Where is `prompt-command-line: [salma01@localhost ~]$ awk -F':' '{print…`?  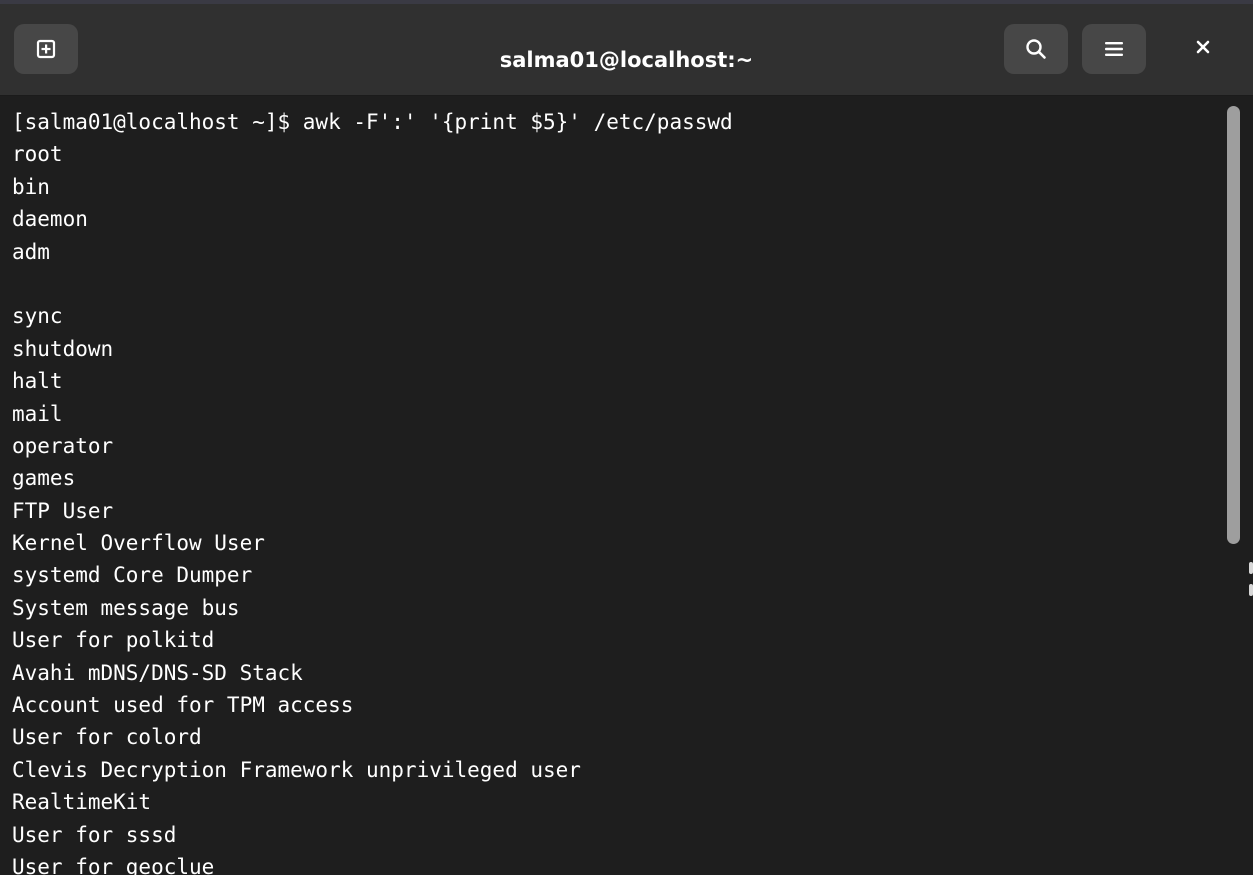 prompt-command-line: [salma01@localhost ~]$ awk -F':' '{print… is located at coordinates (372, 122).